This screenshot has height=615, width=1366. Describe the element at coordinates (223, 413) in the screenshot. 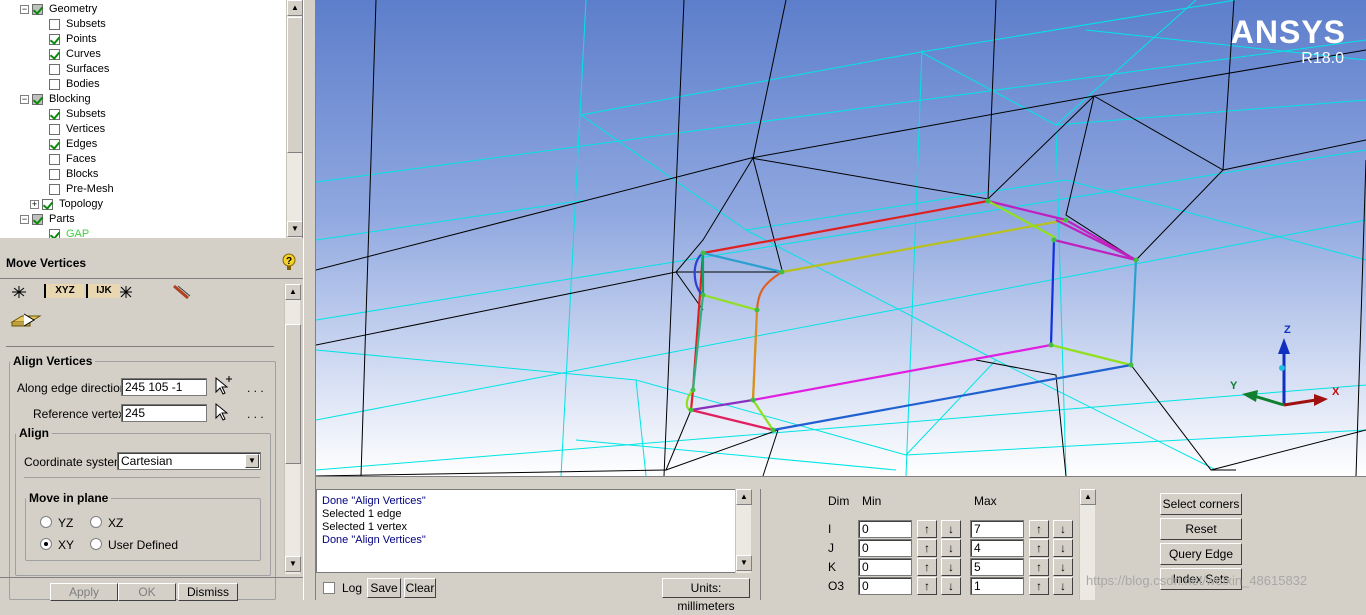

I see `select-vertex-pointer-icon` at that location.